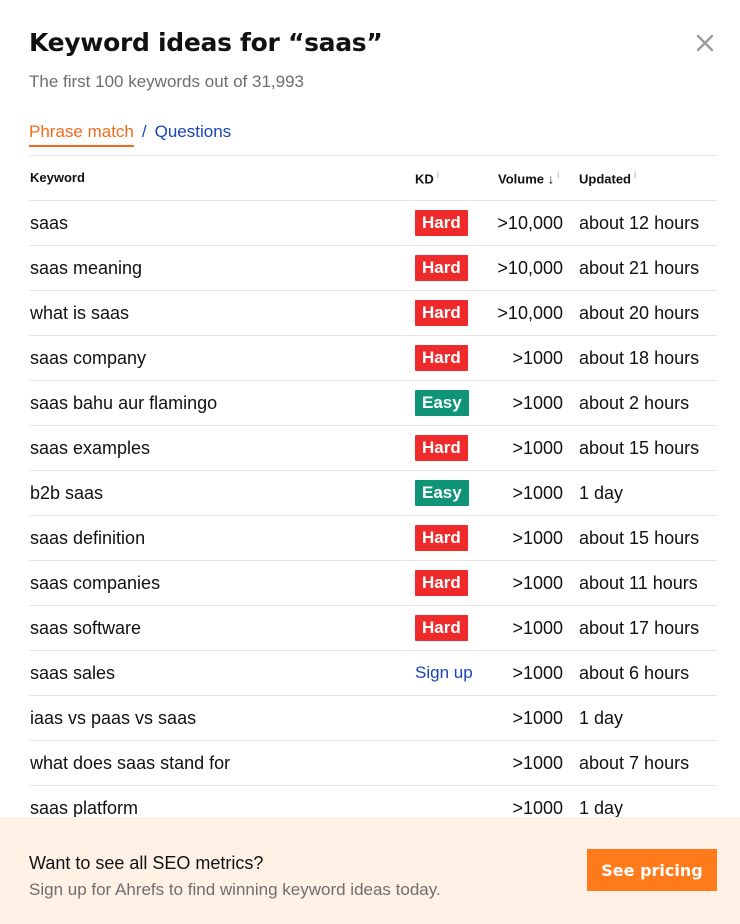 The width and height of the screenshot is (740, 924). What do you see at coordinates (634, 763) in the screenshot?
I see `updated-cell: about 7 hours` at bounding box center [634, 763].